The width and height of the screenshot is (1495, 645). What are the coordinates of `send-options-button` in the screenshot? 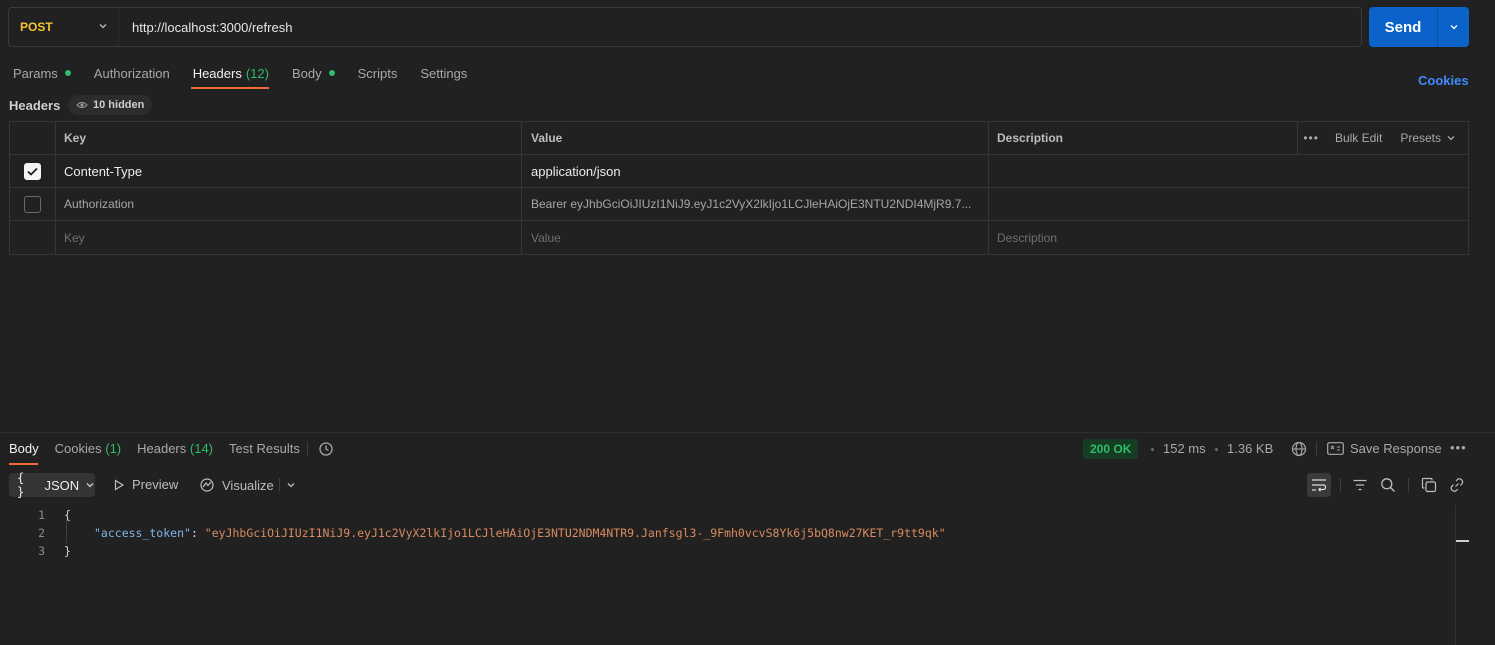 It's located at (1453, 27).